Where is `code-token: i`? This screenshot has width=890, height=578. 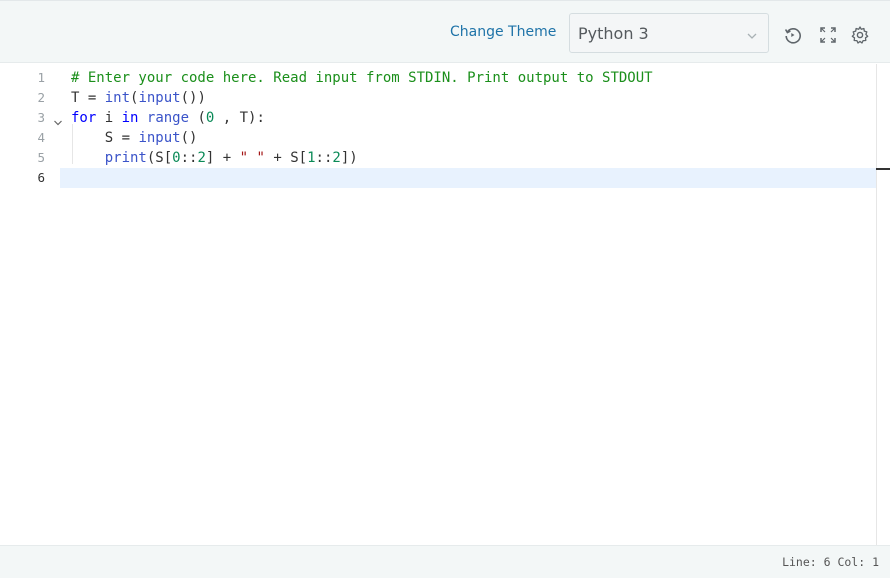
code-token: i is located at coordinates (109, 118).